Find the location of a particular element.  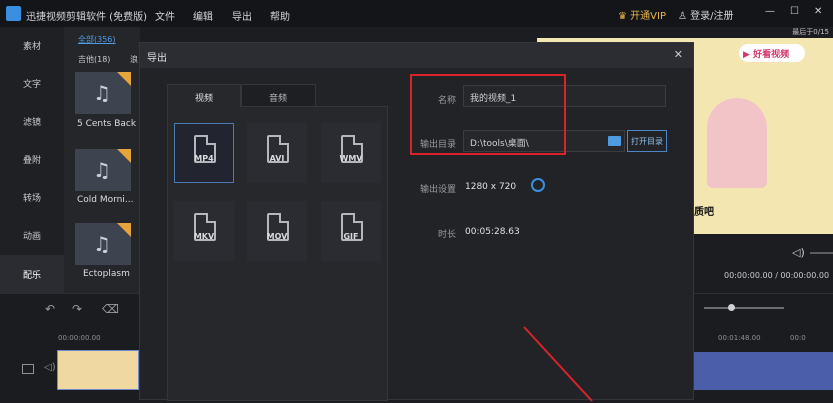

format-wmv: WMV is located at coordinates (351, 153).